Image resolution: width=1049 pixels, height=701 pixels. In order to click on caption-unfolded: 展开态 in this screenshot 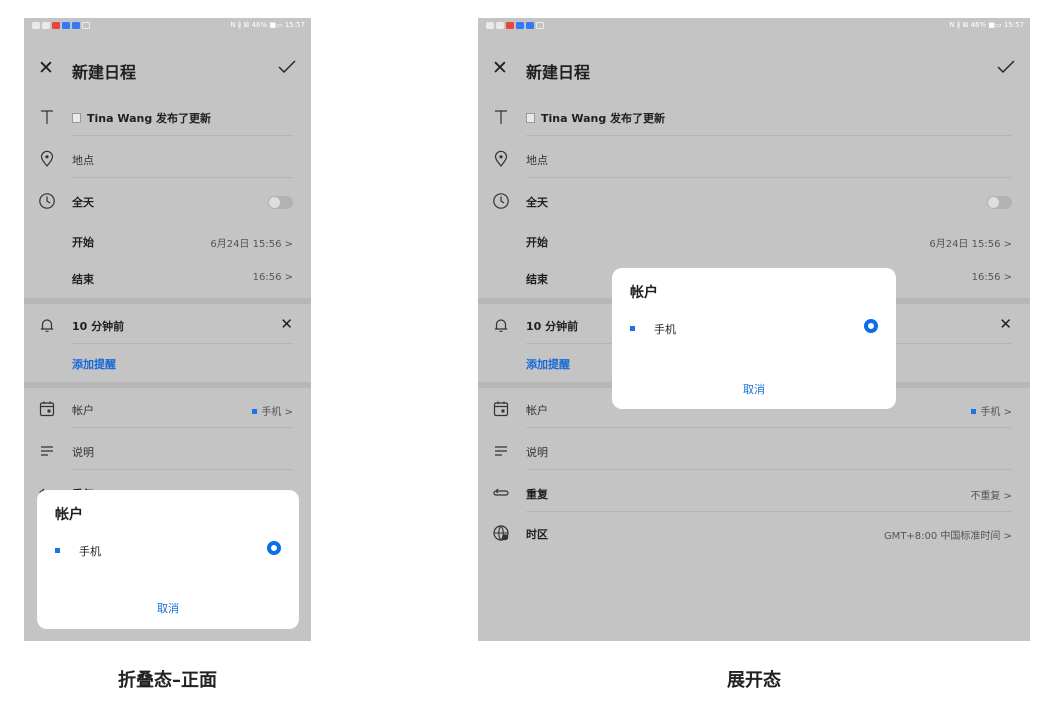, I will do `click(754, 680)`.